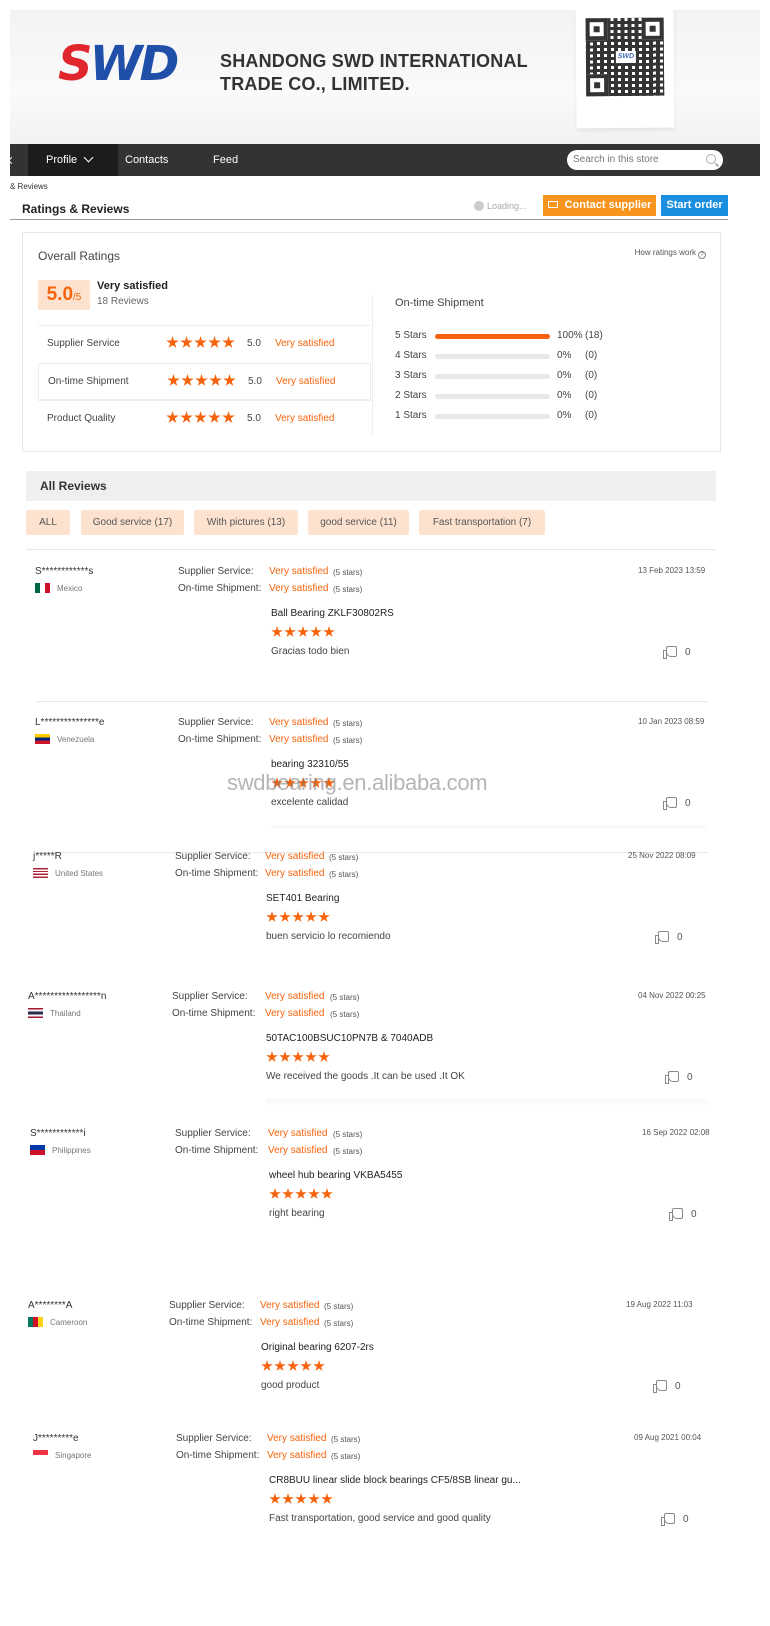 The width and height of the screenshot is (770, 1626). Describe the element at coordinates (310, 802) in the screenshot. I see `review-text: excelente calidad` at that location.